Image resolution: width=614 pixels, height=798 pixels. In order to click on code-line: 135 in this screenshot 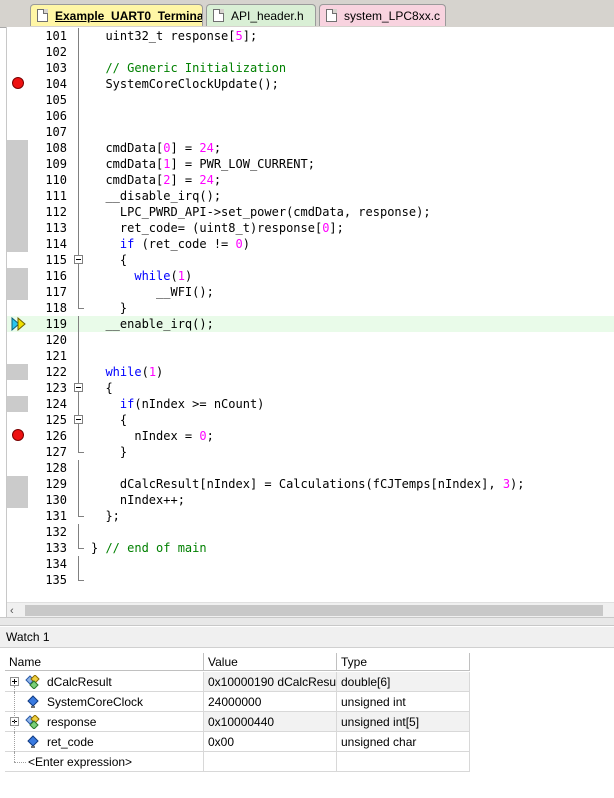, I will do `click(310, 580)`.